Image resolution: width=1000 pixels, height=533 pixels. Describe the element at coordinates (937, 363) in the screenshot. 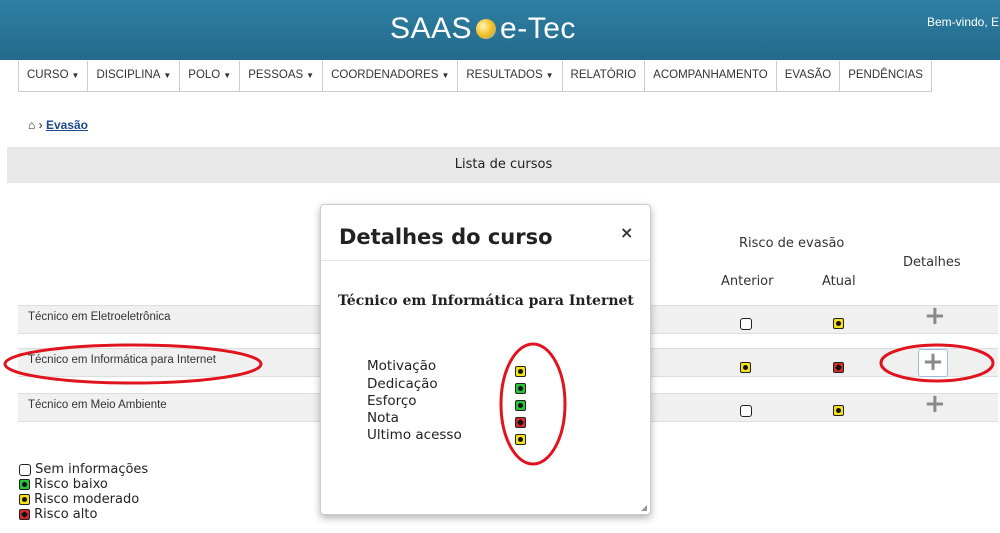

I see `annotation-ellipse-details` at that location.